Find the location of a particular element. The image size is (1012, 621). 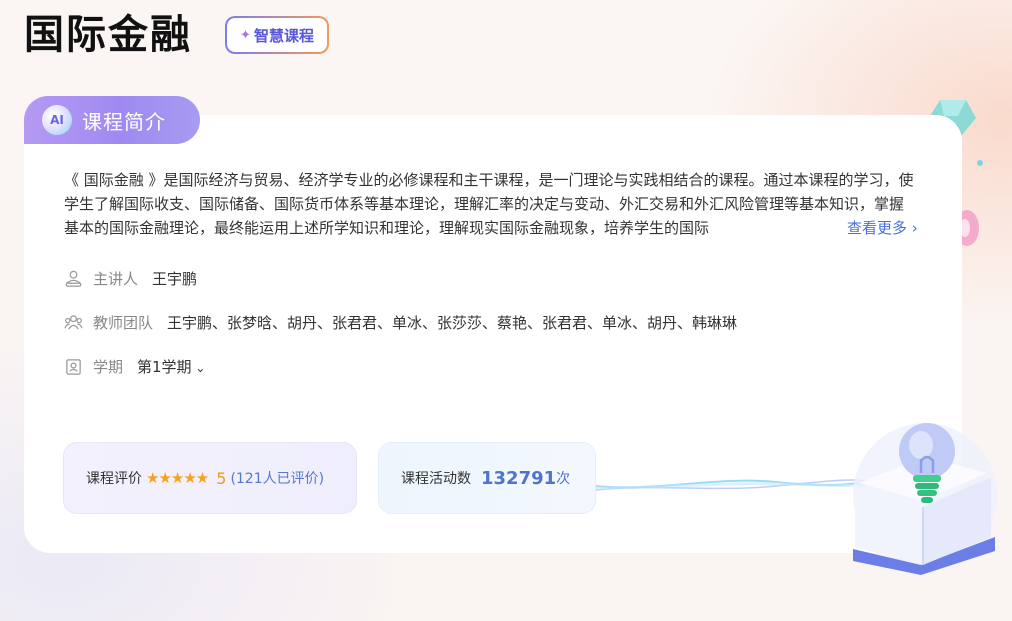

lecturer-icon is located at coordinates (73, 278).